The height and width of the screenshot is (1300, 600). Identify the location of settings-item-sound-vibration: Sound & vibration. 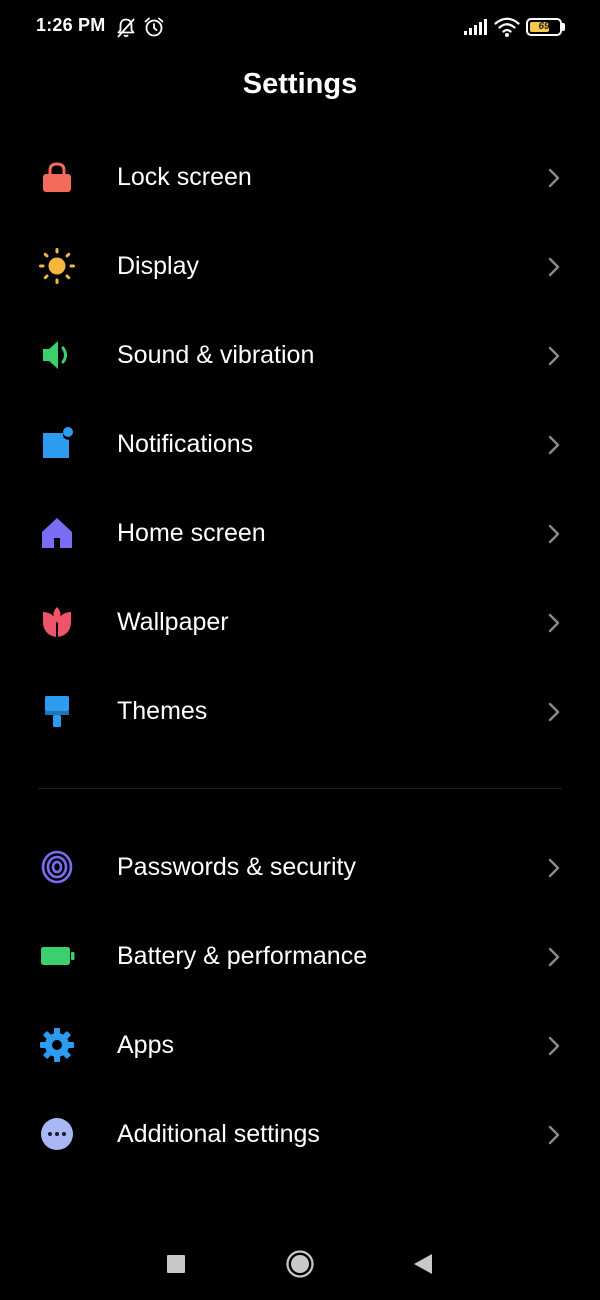
(300, 355).